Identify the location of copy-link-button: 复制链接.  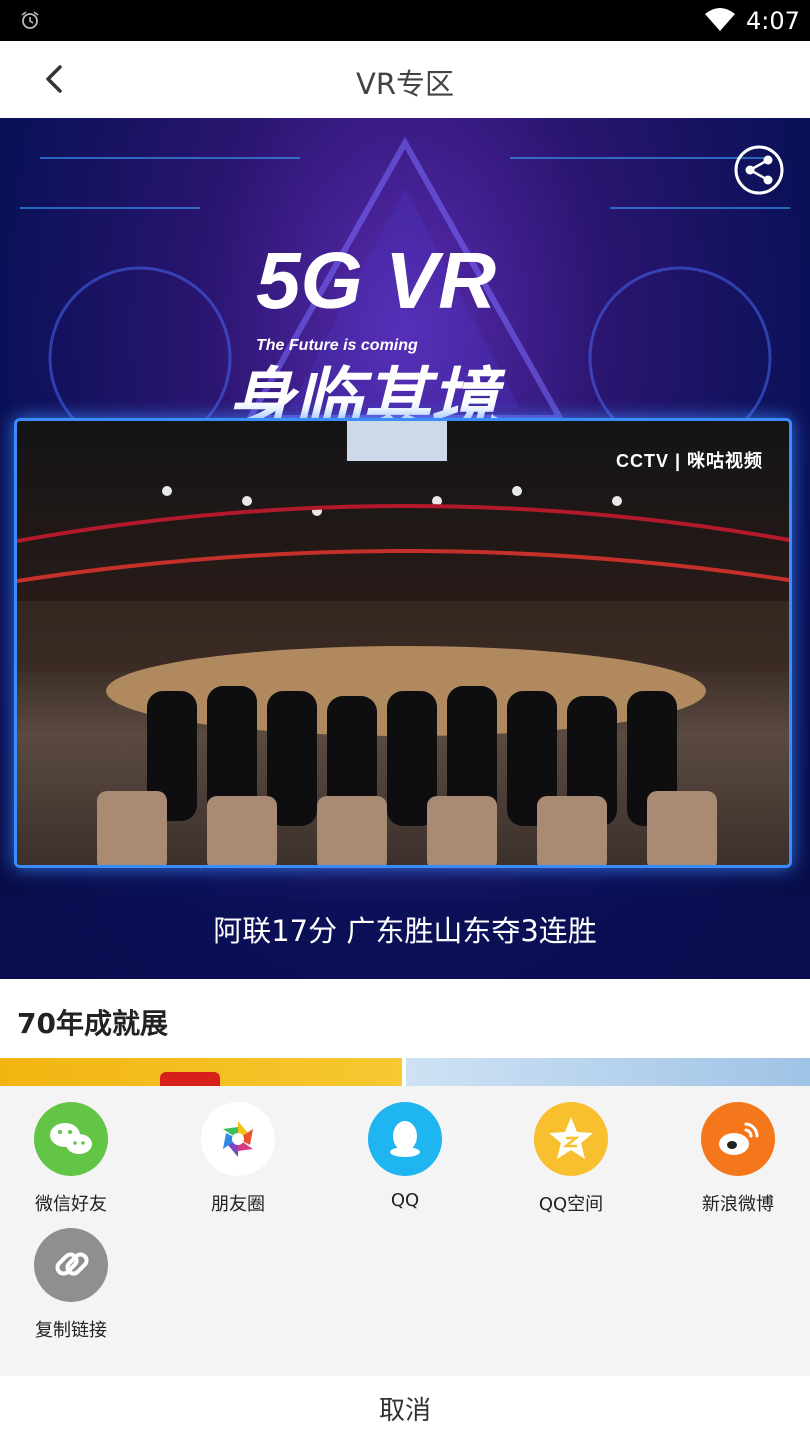
(71, 1285).